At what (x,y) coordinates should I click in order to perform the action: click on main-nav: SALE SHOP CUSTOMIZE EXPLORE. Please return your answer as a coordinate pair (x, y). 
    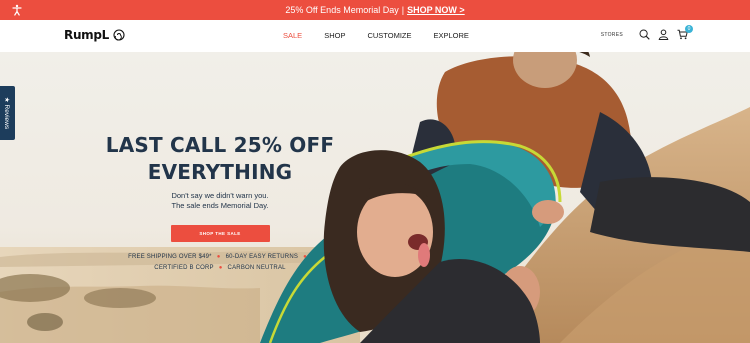
    Looking at the image, I should click on (376, 35).